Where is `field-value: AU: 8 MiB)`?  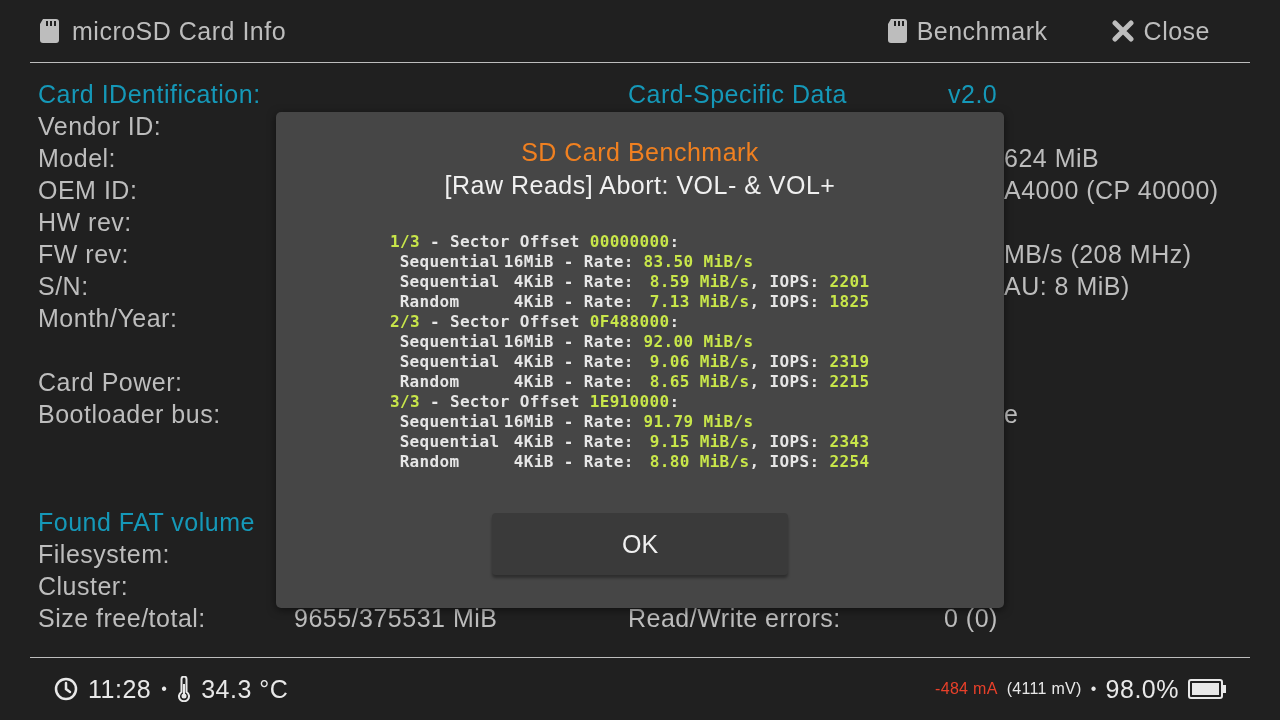 field-value: AU: 8 MiB) is located at coordinates (1067, 286).